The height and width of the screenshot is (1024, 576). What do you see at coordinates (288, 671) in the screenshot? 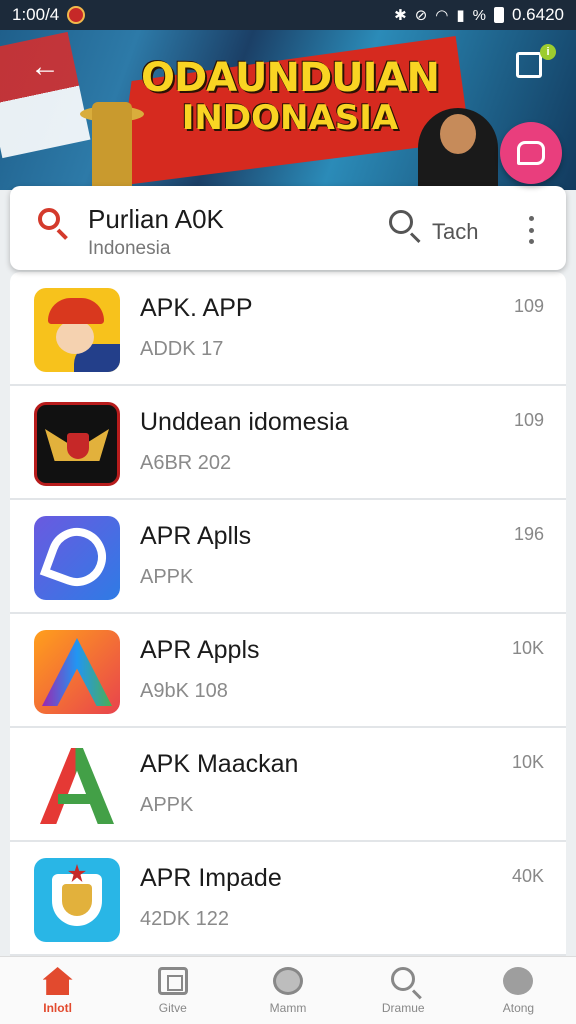
I see `list-item: APR Appls A9bK 108 10K` at bounding box center [288, 671].